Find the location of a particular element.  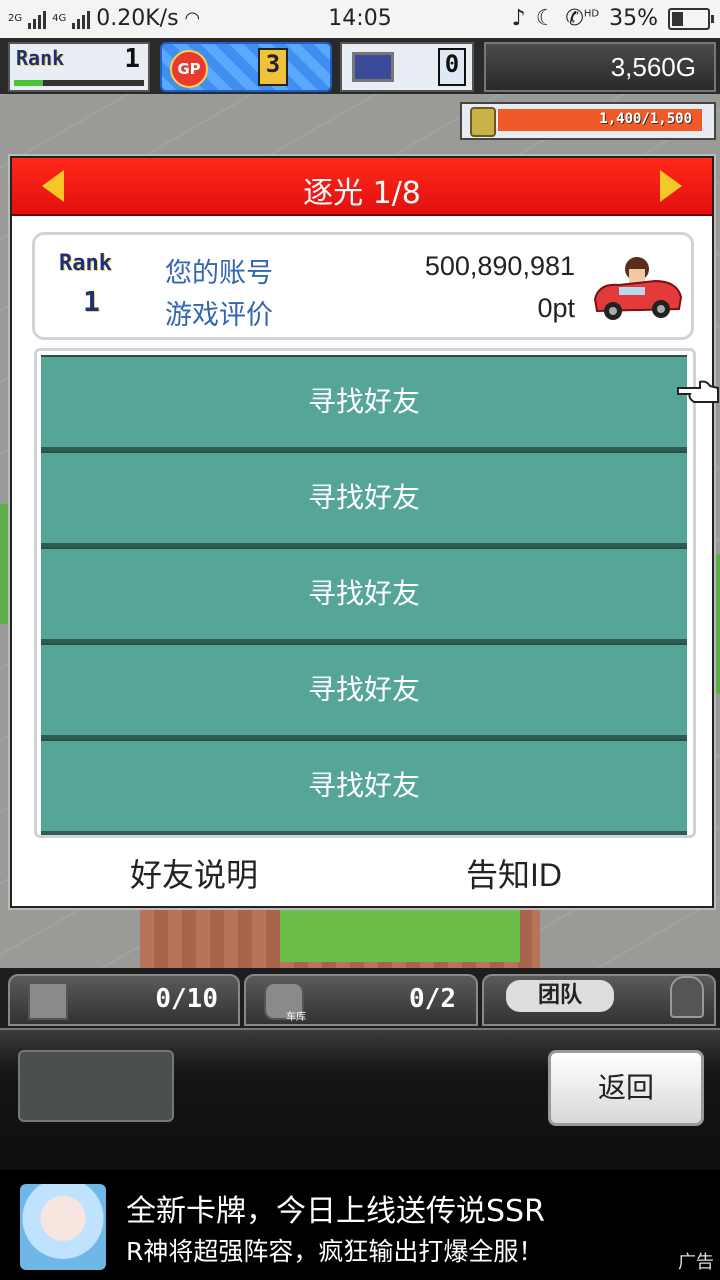

game-hud: Rank 1 GP 3 0 3,560G is located at coordinates (360, 66).